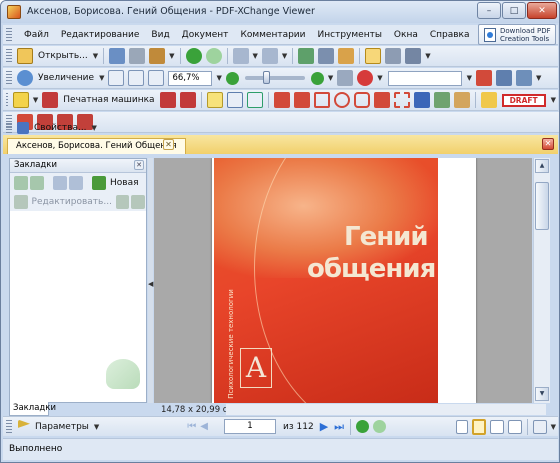  What do you see at coordinates (301, 100) in the screenshot?
I see `line-icon` at bounding box center [301, 100].